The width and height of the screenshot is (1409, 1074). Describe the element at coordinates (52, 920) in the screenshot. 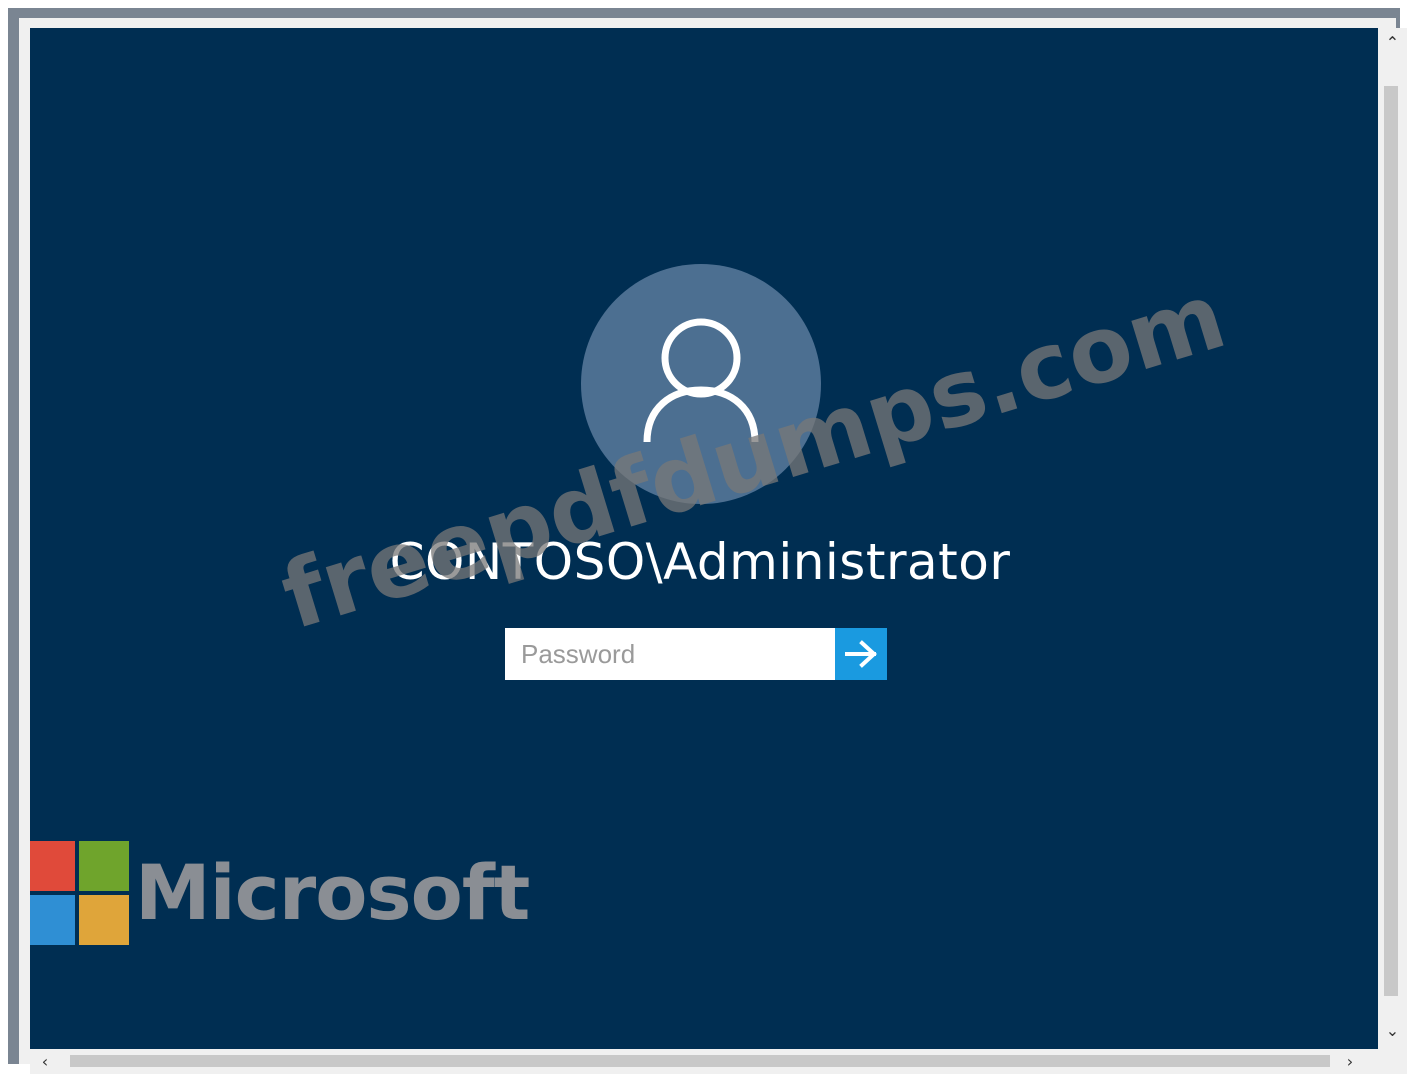

I see `logo-tile-blue` at that location.